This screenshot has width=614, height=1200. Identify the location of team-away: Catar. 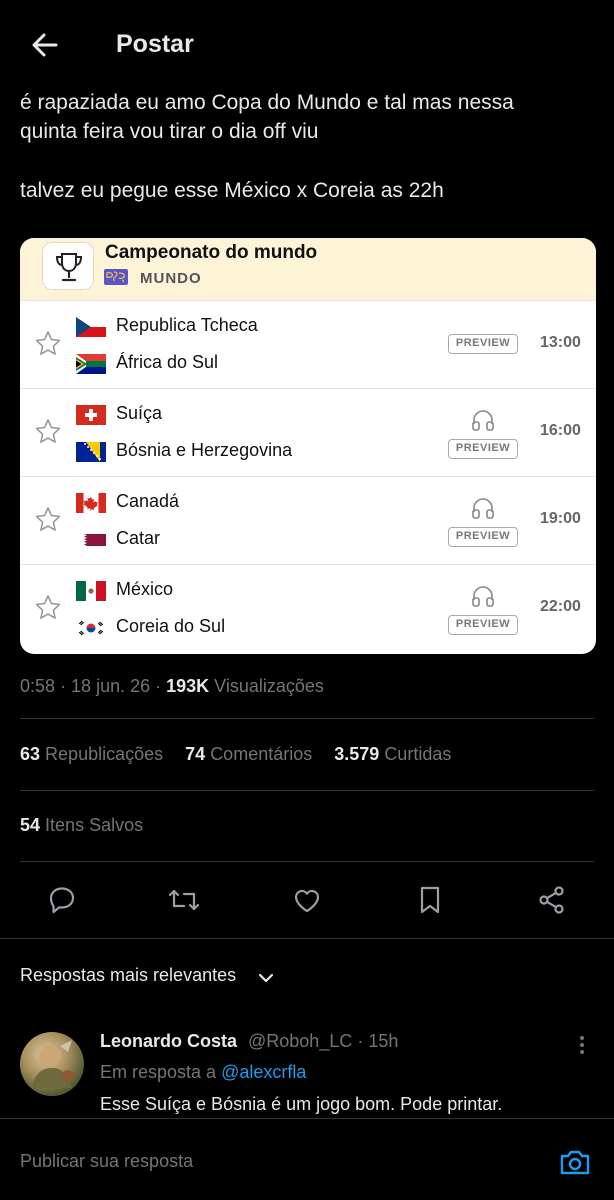
(224, 539).